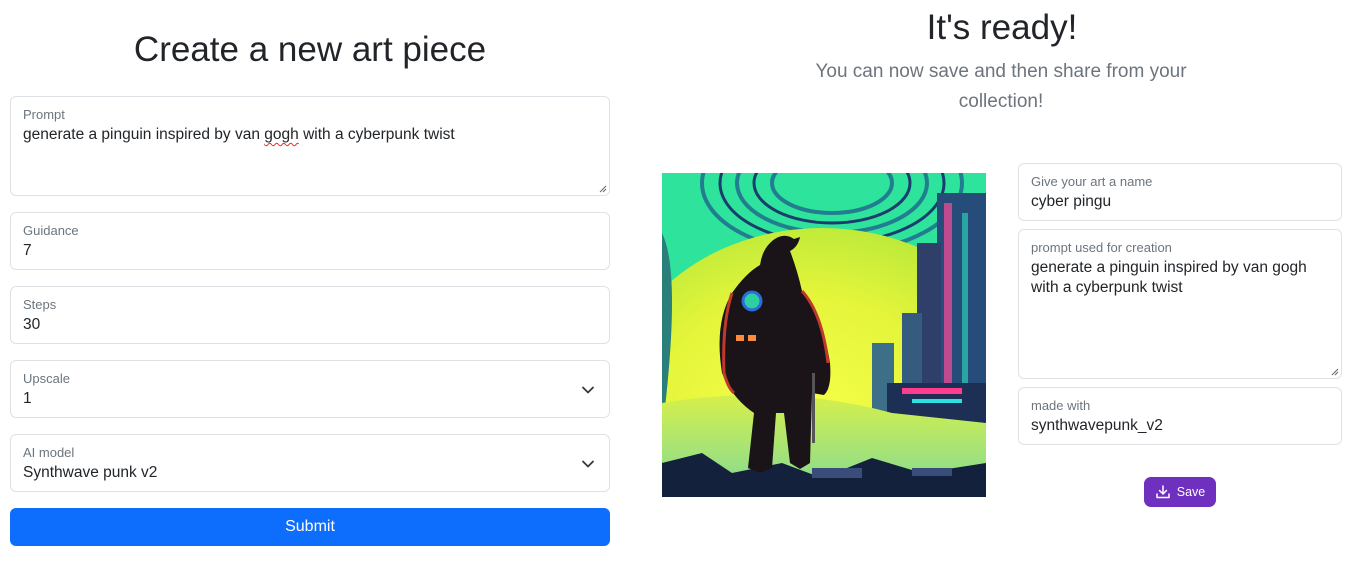 This screenshot has height=565, width=1350. What do you see at coordinates (40, 304) in the screenshot?
I see `steps-label: Steps` at bounding box center [40, 304].